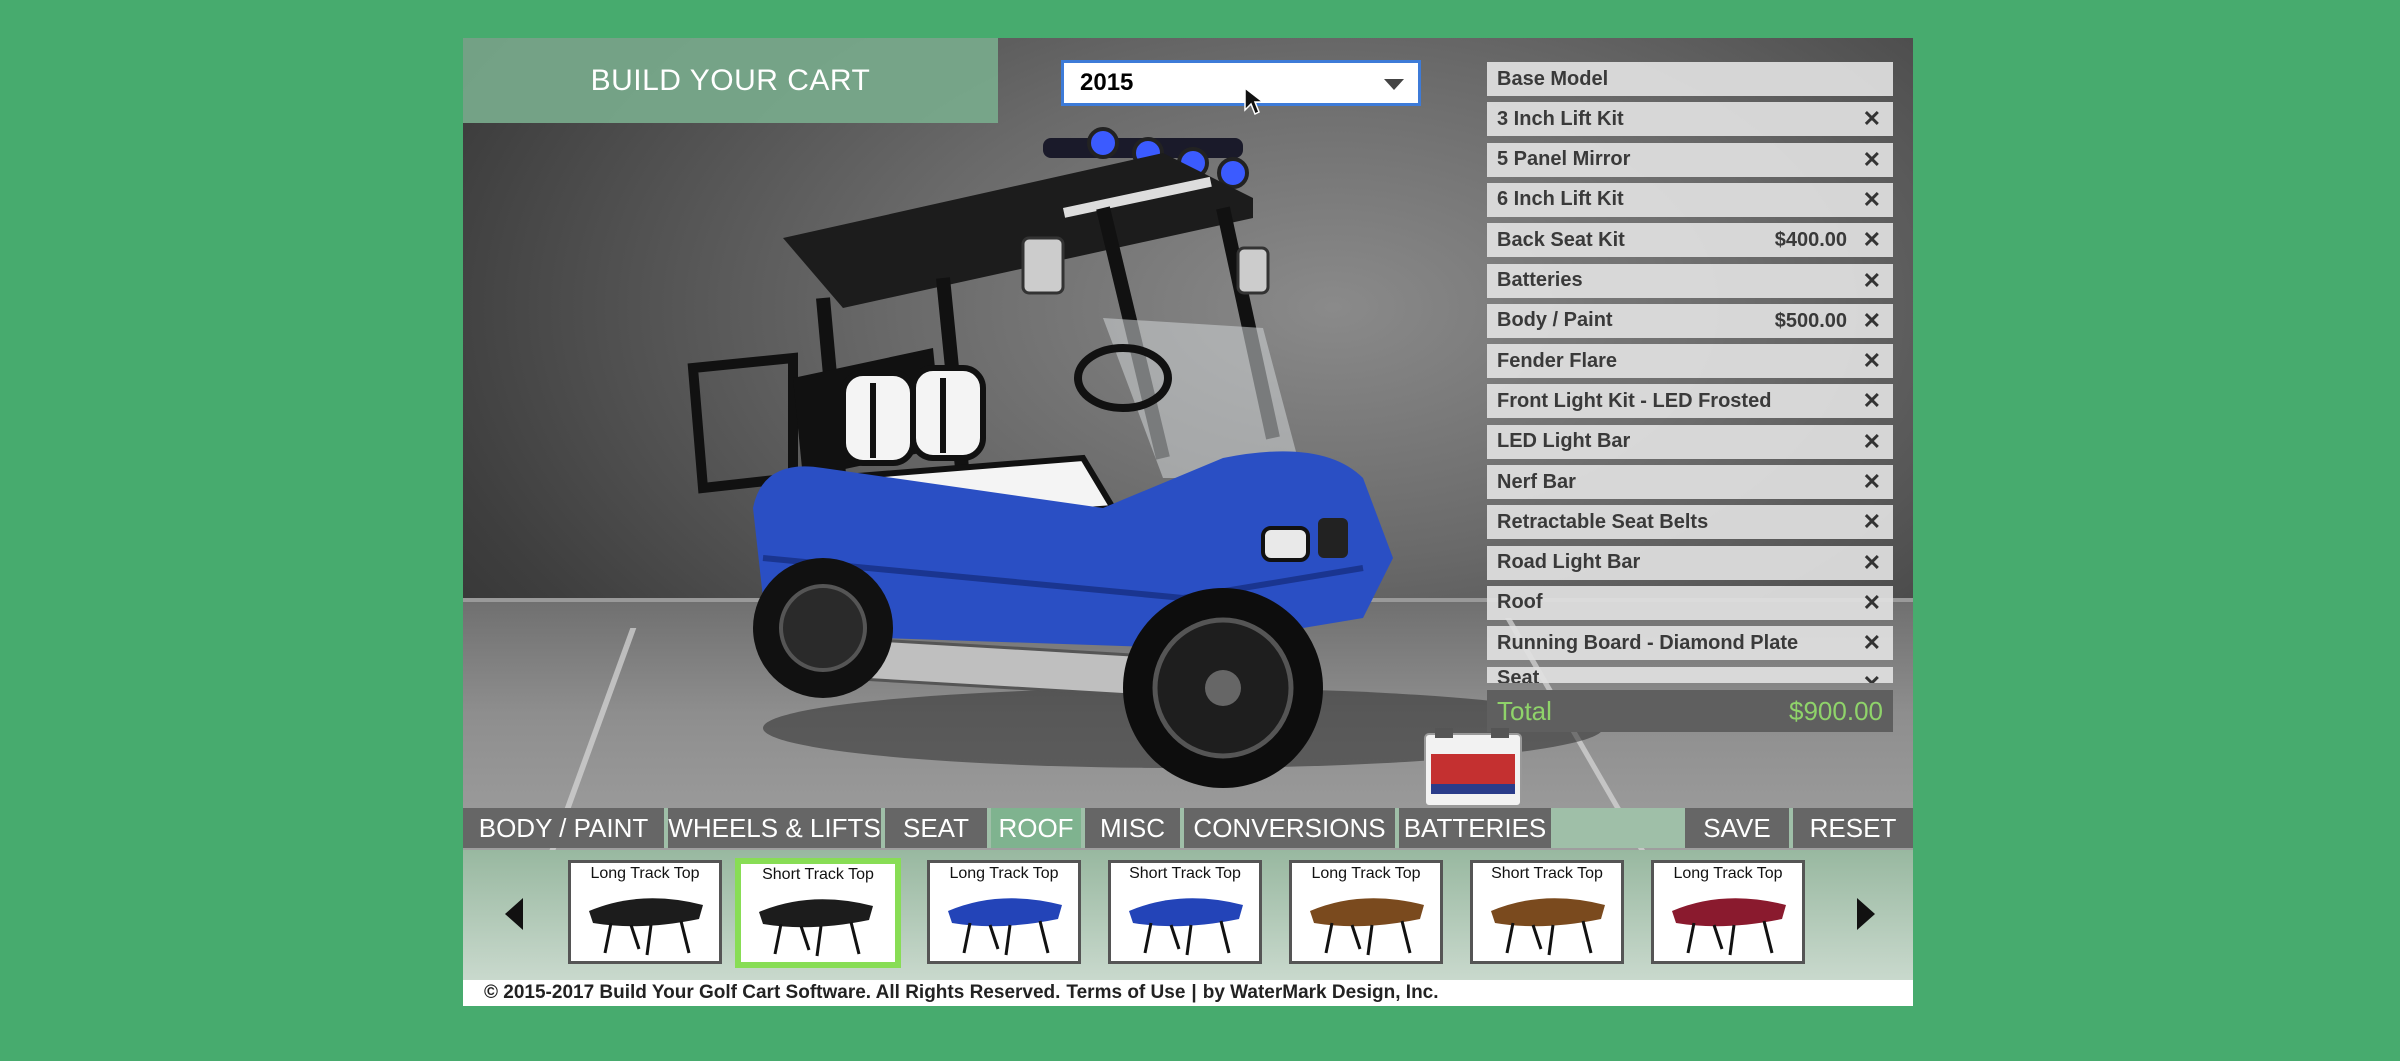 The height and width of the screenshot is (1061, 2400). I want to click on option-row: Retractable Seat Belts ✕, so click(1690, 522).